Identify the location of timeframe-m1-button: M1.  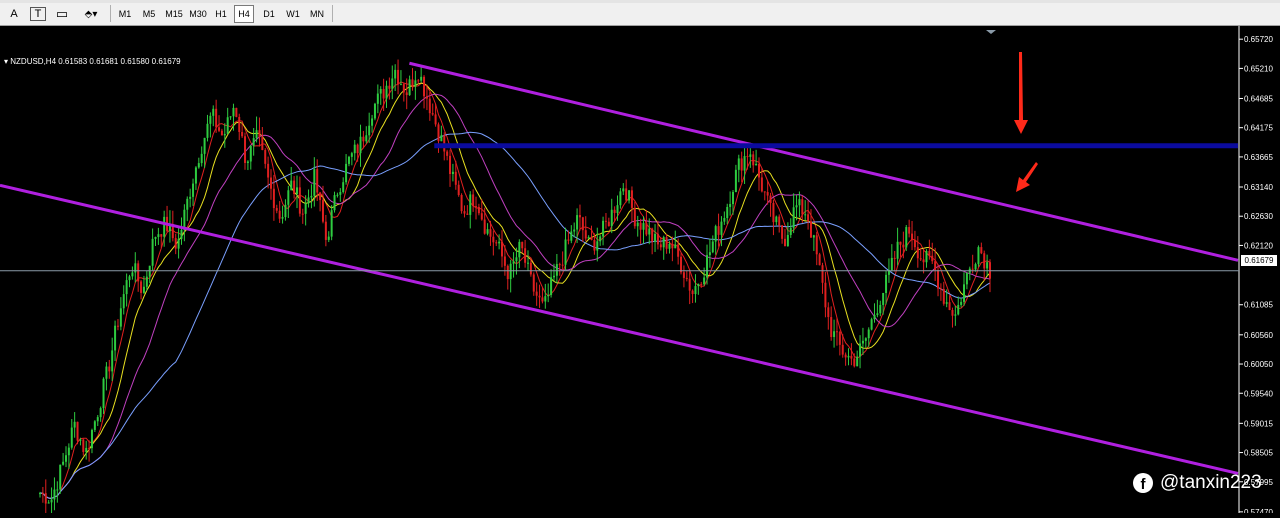
(125, 14).